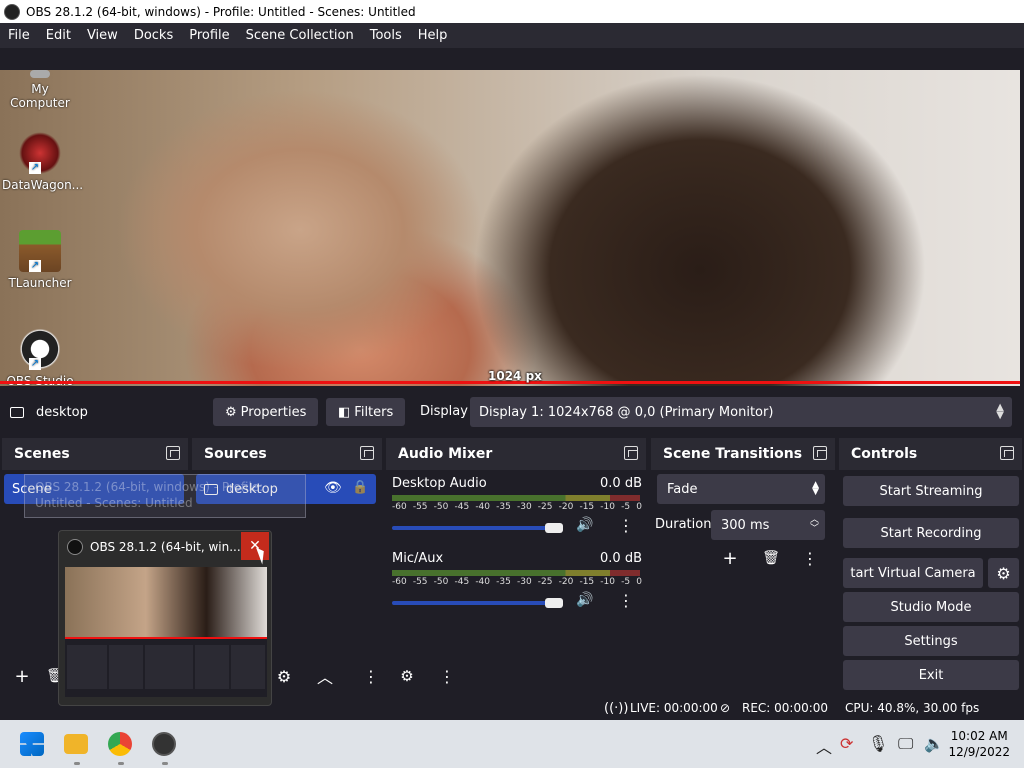  I want to click on move-up-chevron-icon: ︿, so click(325, 676).